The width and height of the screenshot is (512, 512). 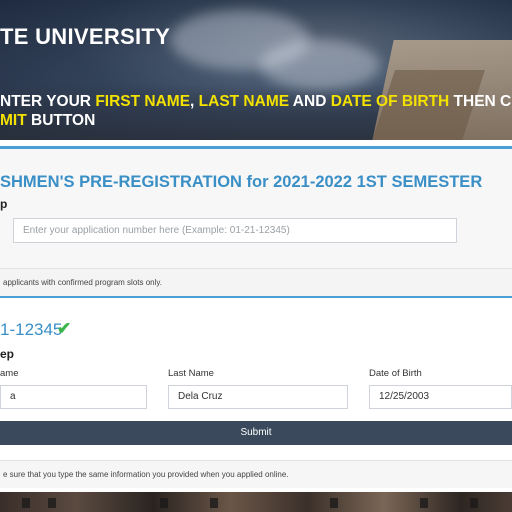 I want to click on instruction-part: NTER YOUR, so click(x=48, y=101).